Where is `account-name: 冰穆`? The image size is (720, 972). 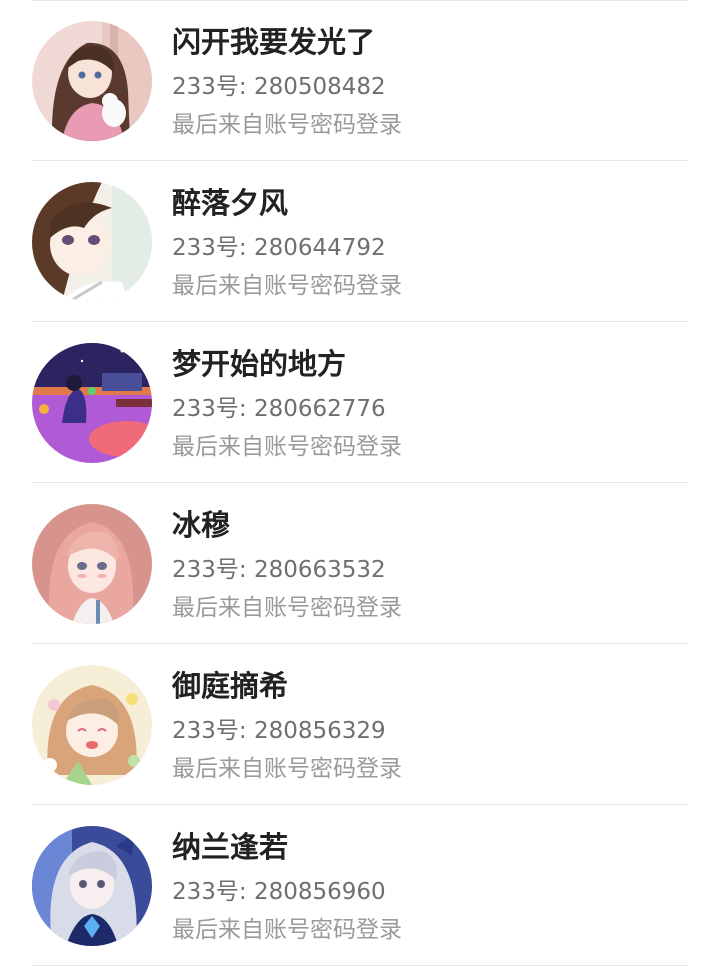
account-name: 冰穆 is located at coordinates (201, 525).